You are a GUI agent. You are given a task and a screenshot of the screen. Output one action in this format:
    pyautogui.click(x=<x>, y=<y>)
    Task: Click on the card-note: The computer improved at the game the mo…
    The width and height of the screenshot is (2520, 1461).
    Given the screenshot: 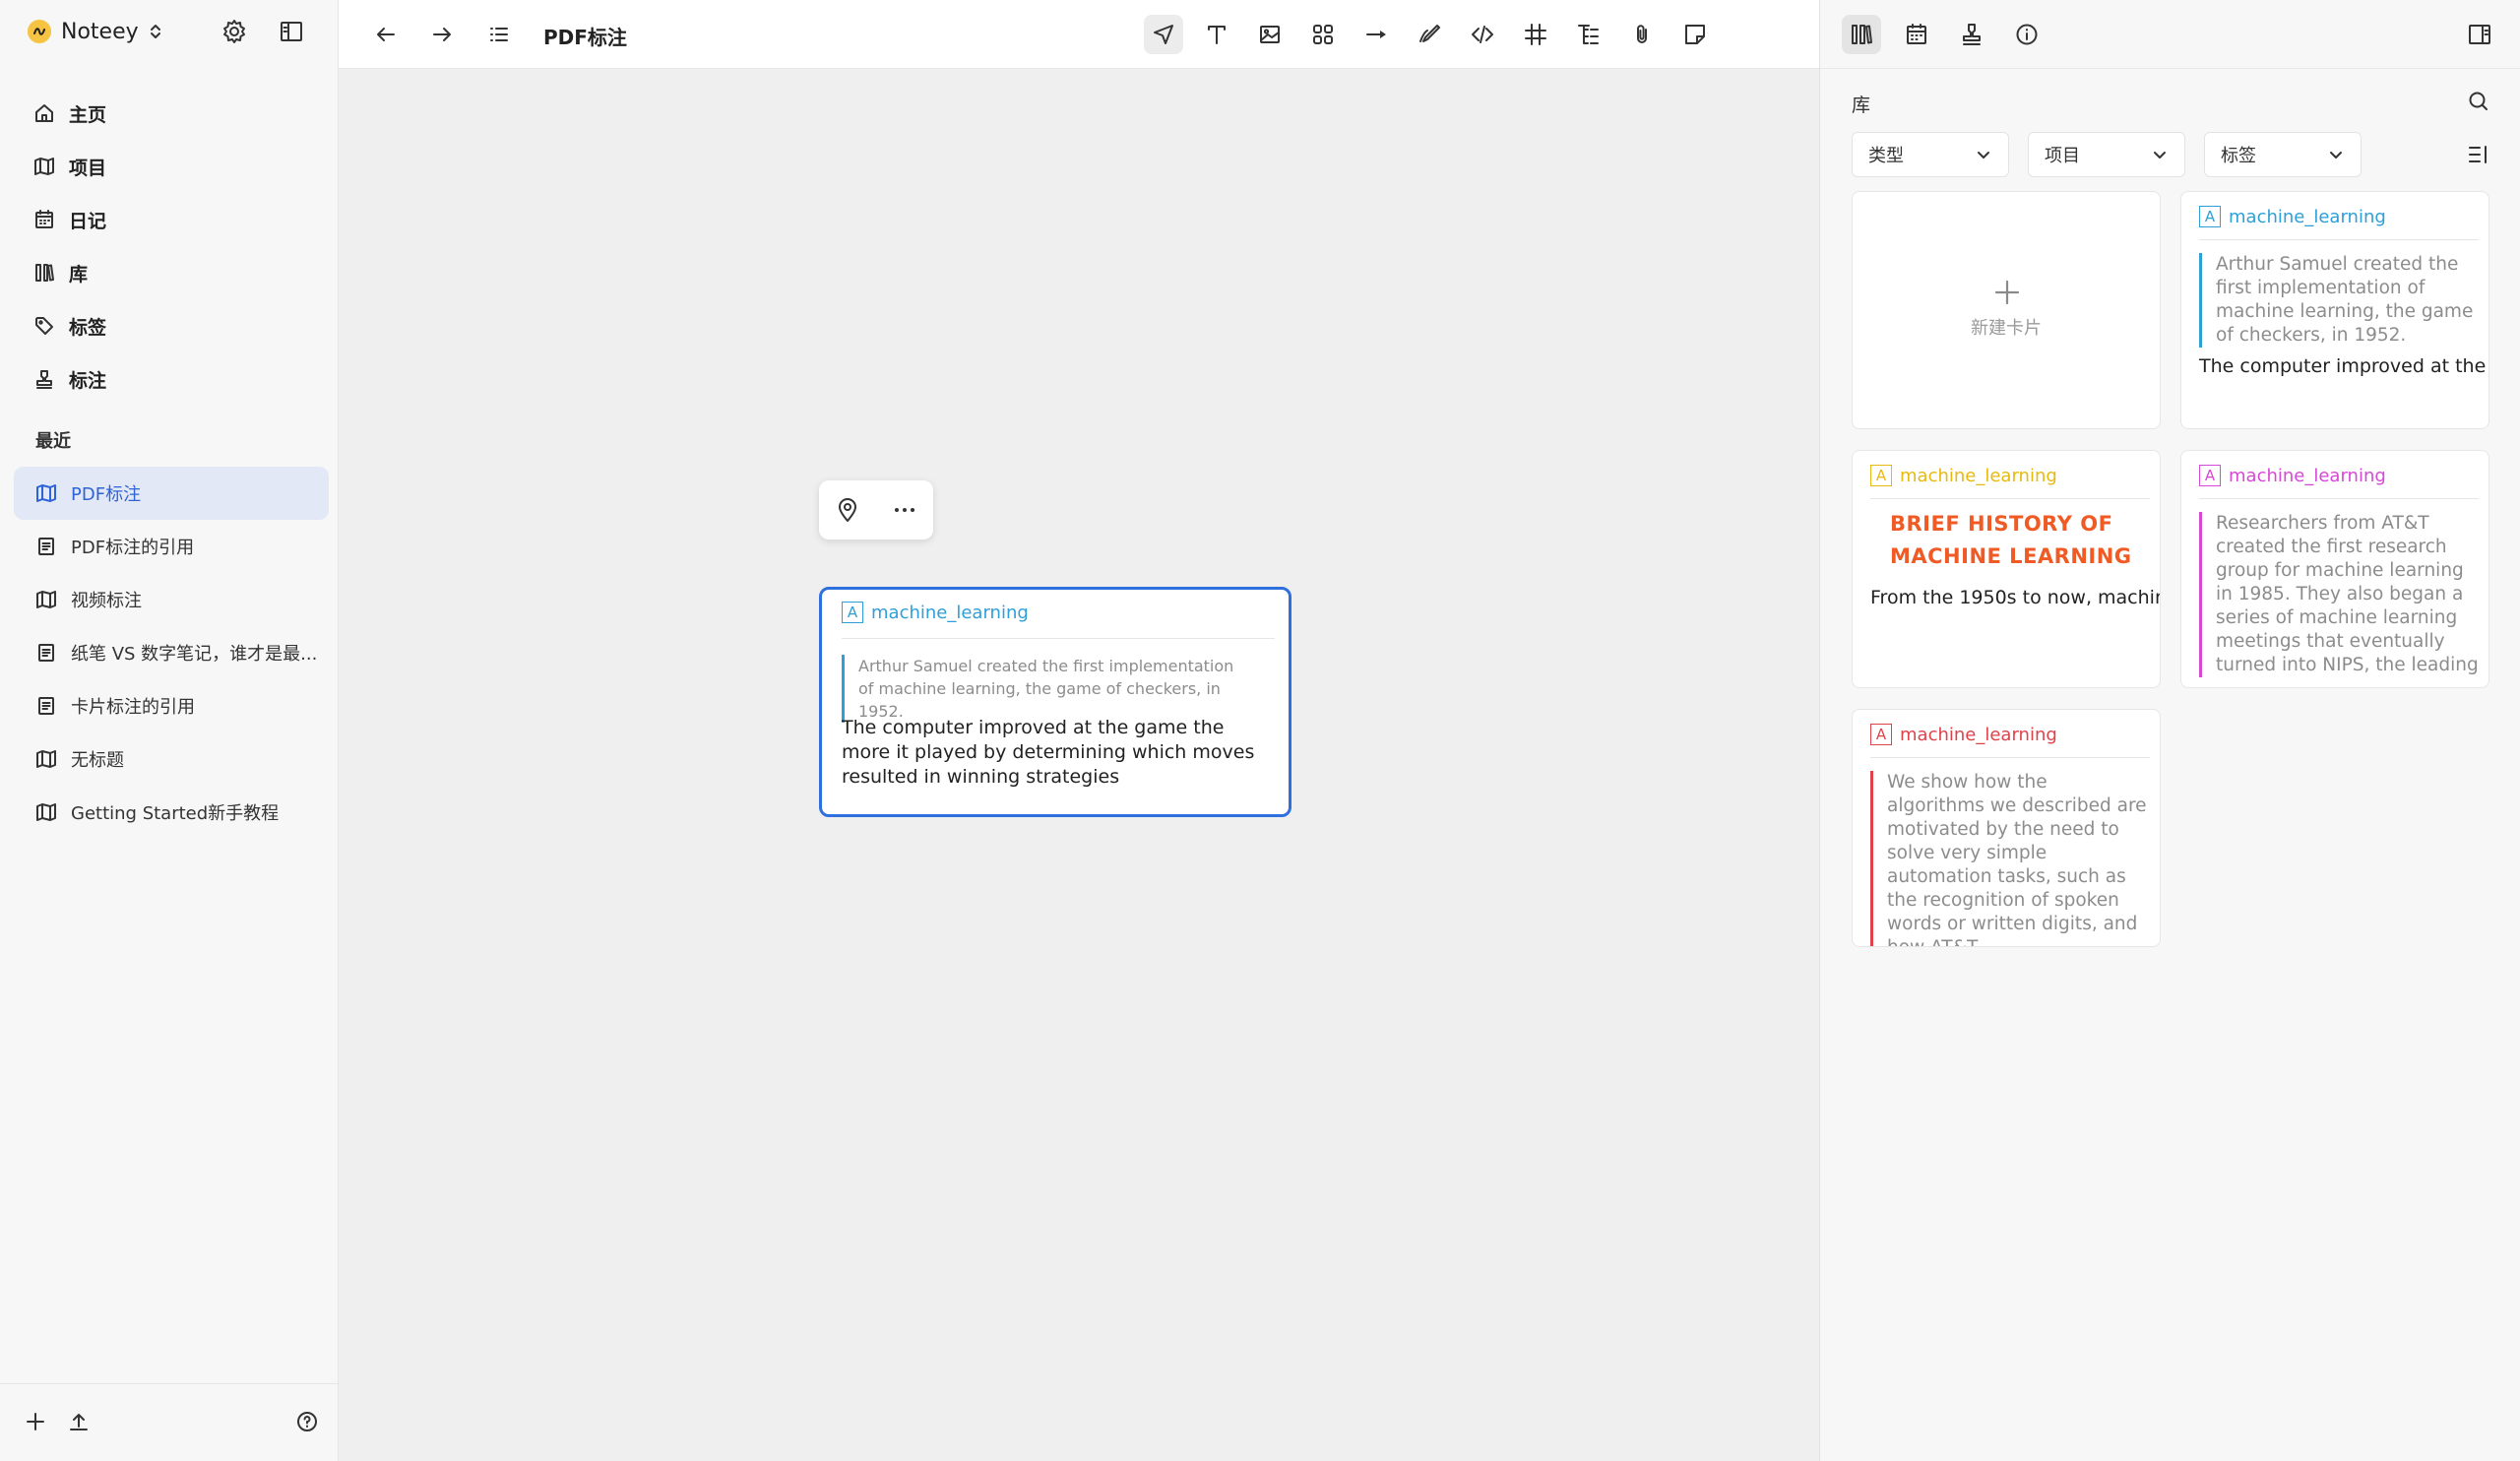 What is the action you would take?
    pyautogui.click(x=1048, y=752)
    